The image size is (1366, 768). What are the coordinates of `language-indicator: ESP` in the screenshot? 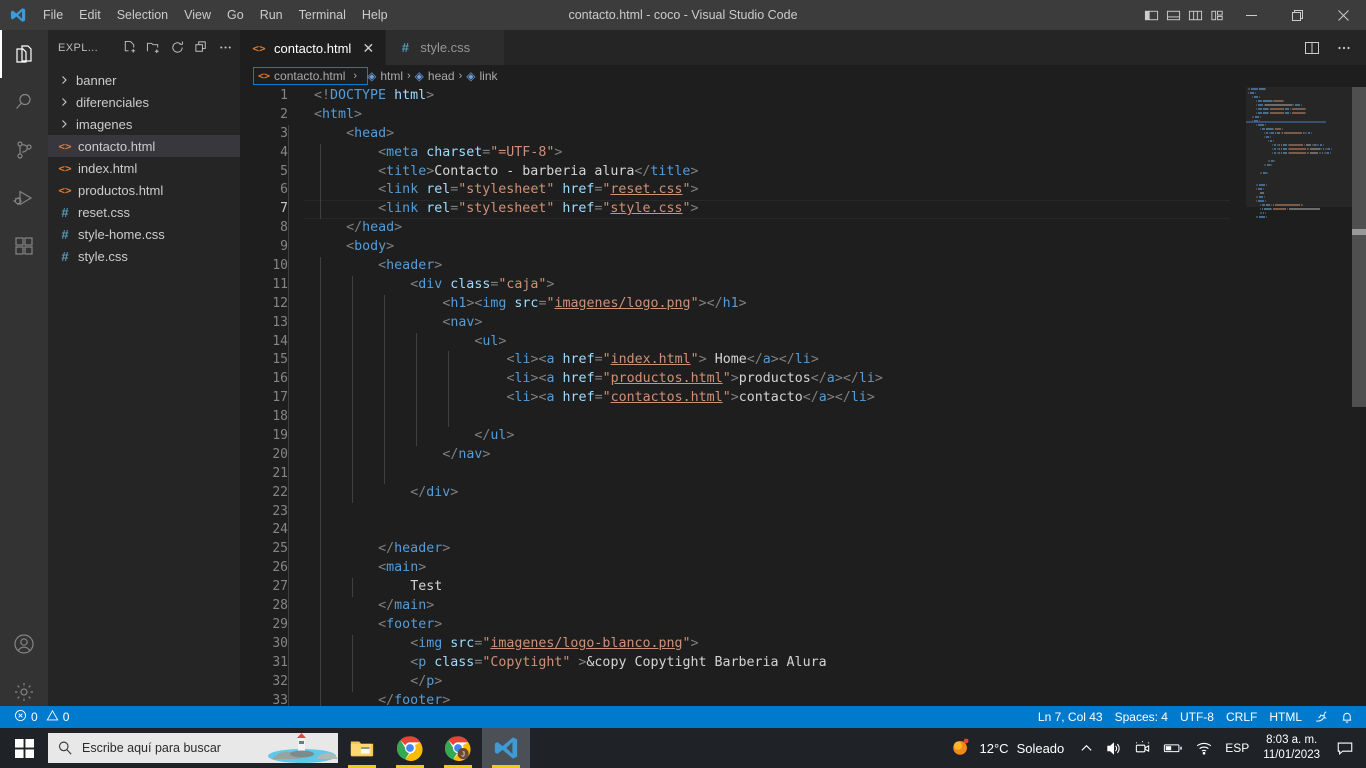 It's located at (1237, 748).